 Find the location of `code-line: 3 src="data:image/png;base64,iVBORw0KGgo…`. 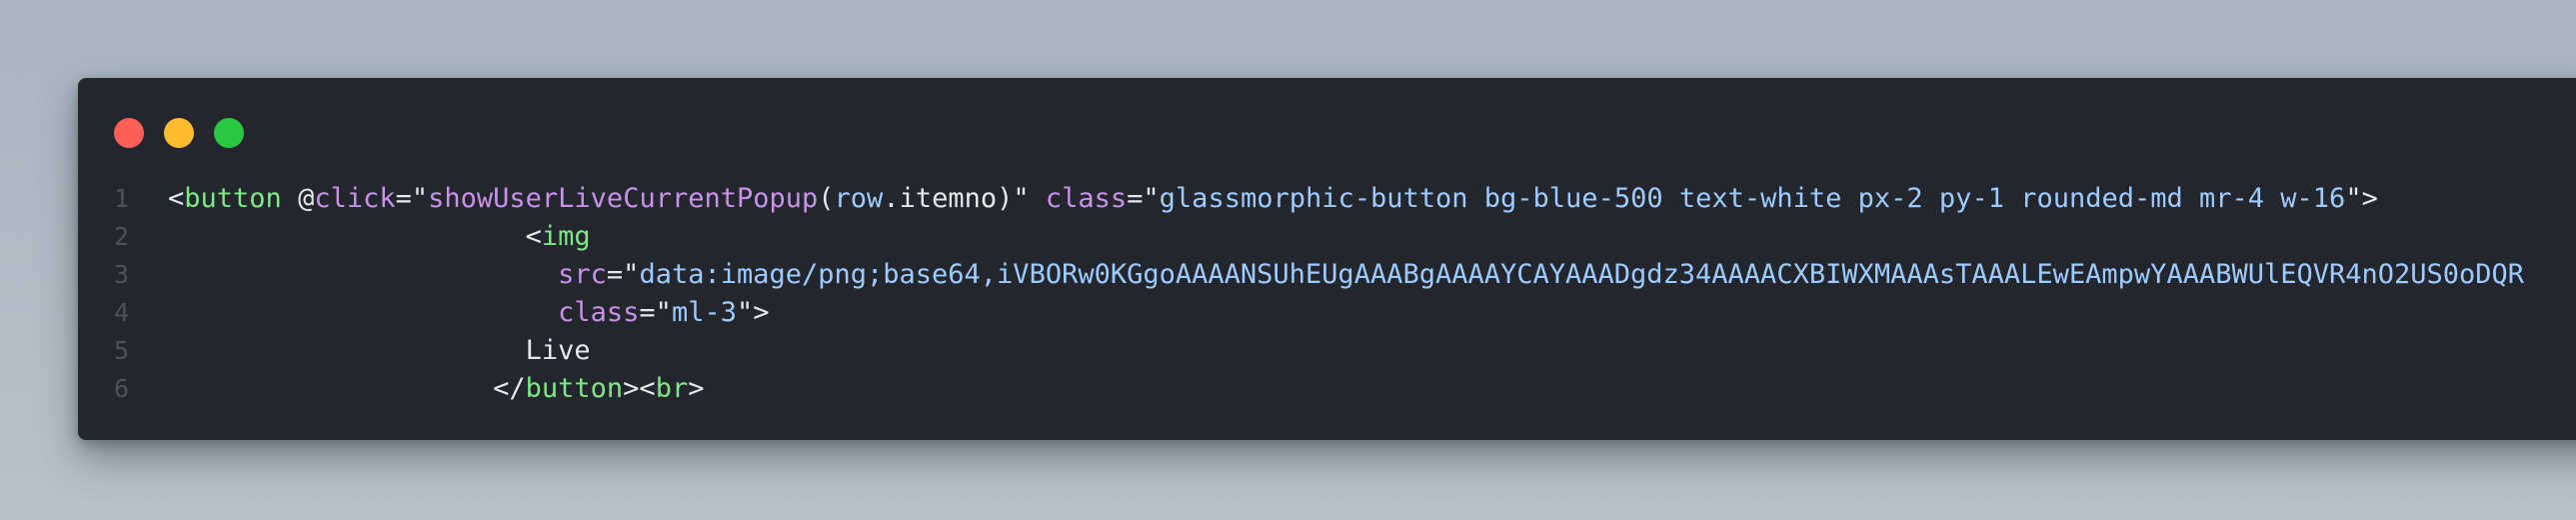

code-line: 3 src="data:image/png;base64,iVBORw0KGgo… is located at coordinates (1327, 275).